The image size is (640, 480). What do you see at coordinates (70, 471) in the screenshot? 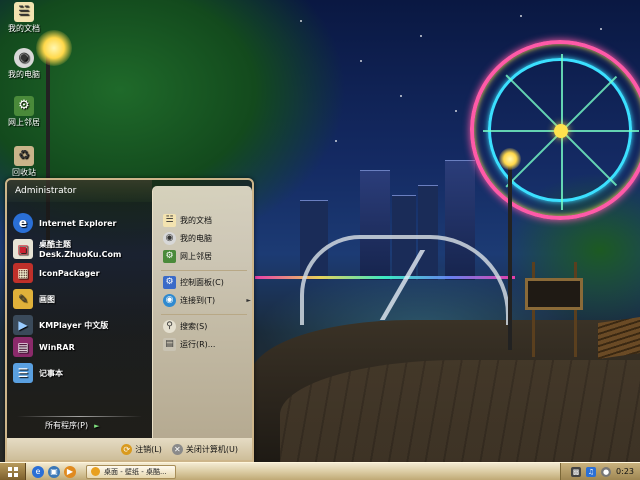
I see `media-player-icon: ▶` at bounding box center [70, 471].